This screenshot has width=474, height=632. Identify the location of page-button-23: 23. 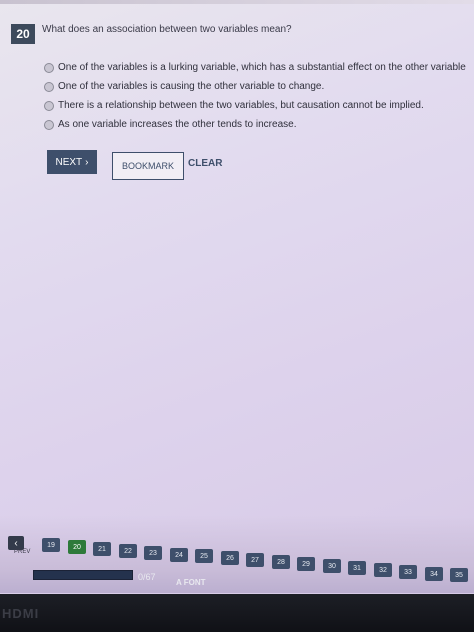
(153, 553).